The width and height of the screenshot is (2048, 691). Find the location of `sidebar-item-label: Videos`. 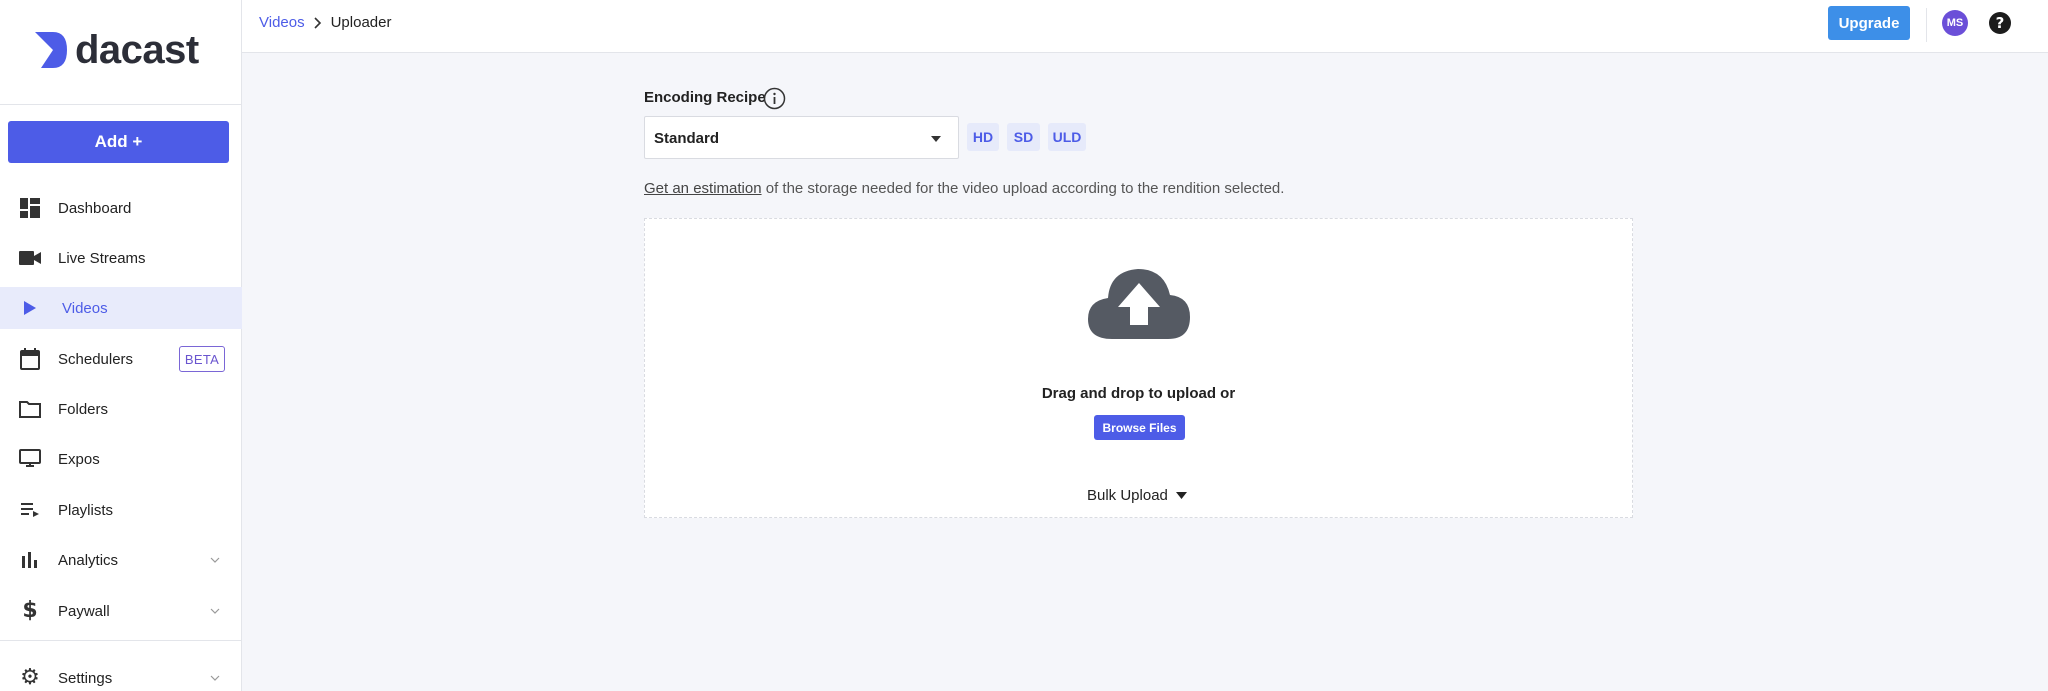

sidebar-item-label: Videos is located at coordinates (85, 308).